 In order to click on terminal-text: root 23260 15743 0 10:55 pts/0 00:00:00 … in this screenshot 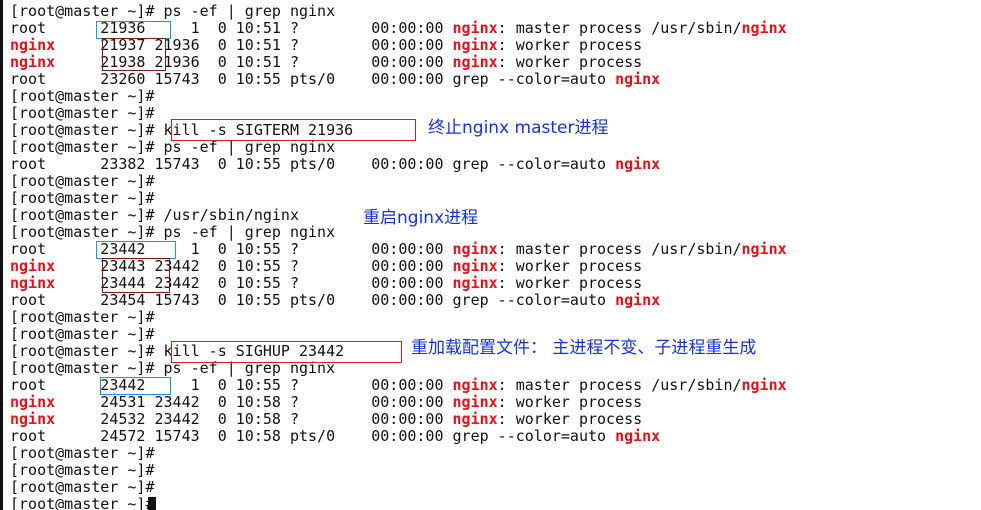, I will do `click(313, 79)`.